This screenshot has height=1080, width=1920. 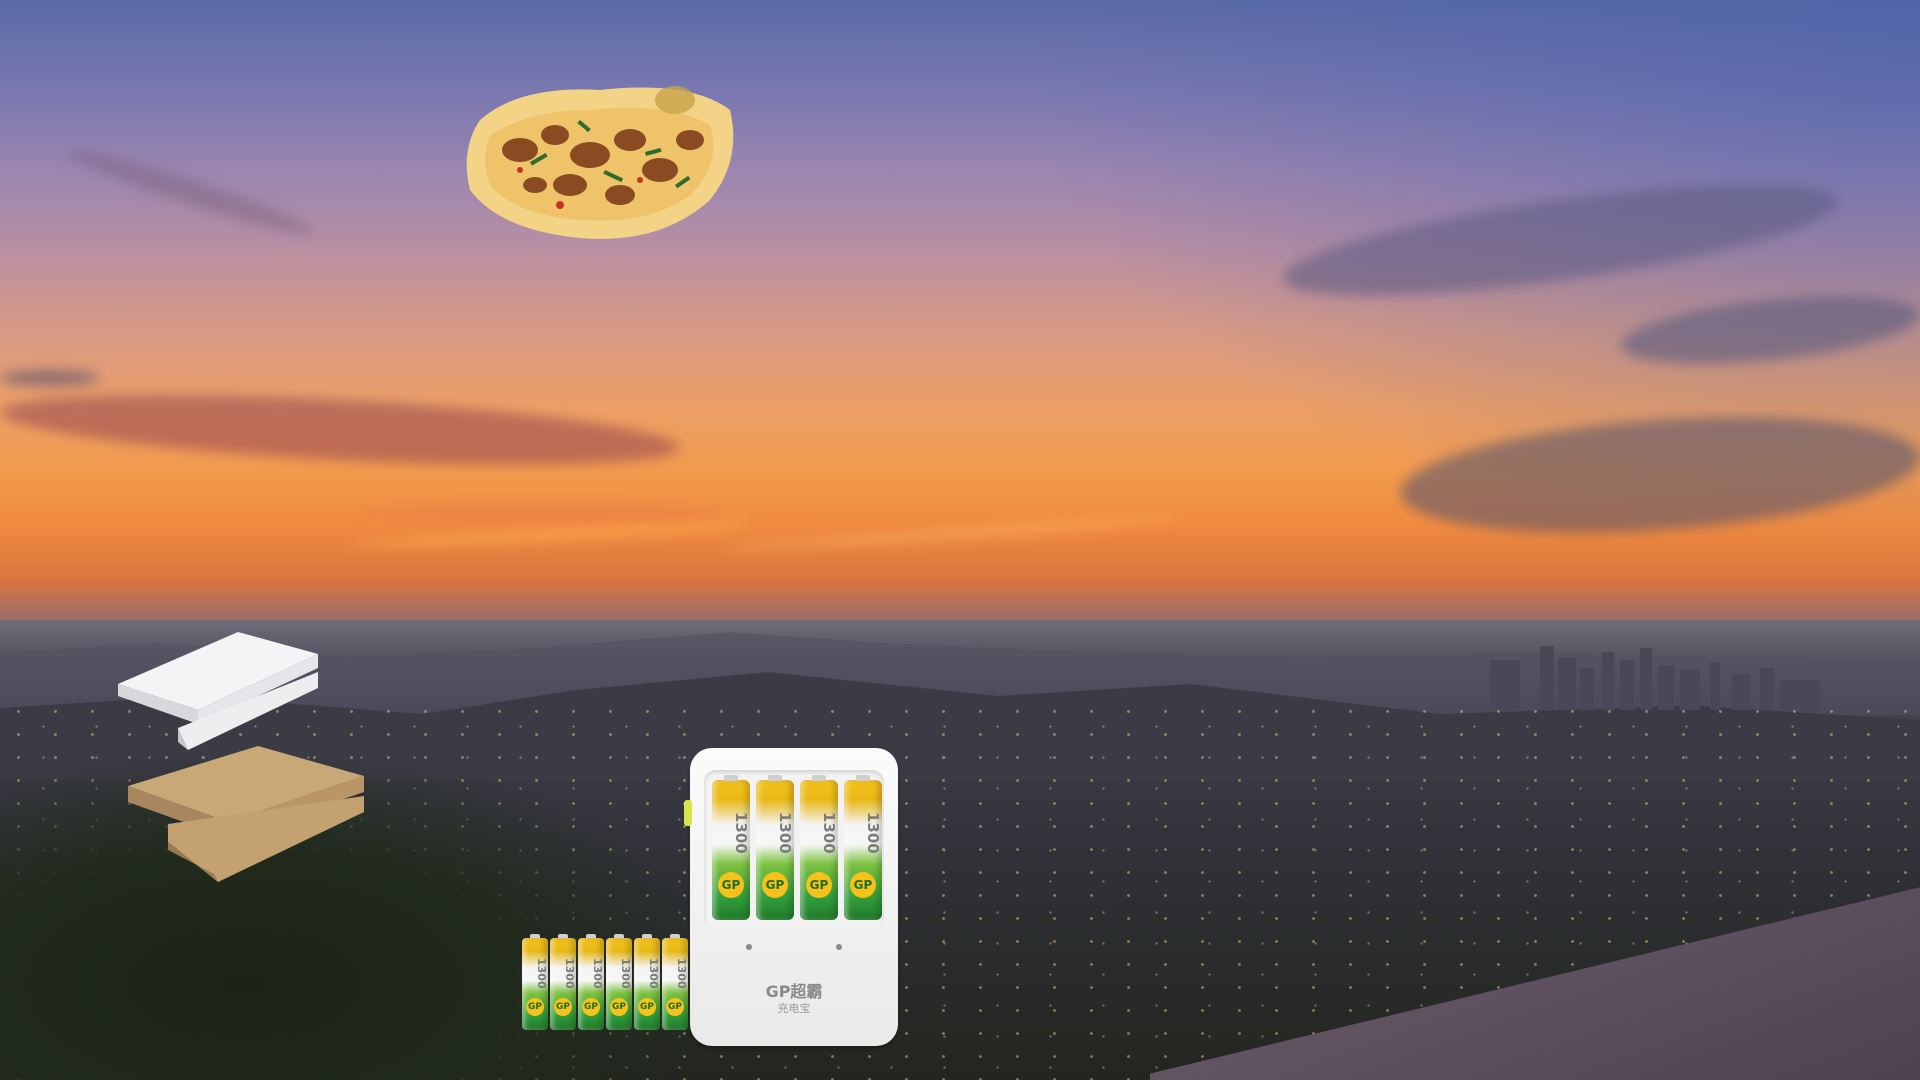 I want to click on white-box-image, so click(x=218, y=691).